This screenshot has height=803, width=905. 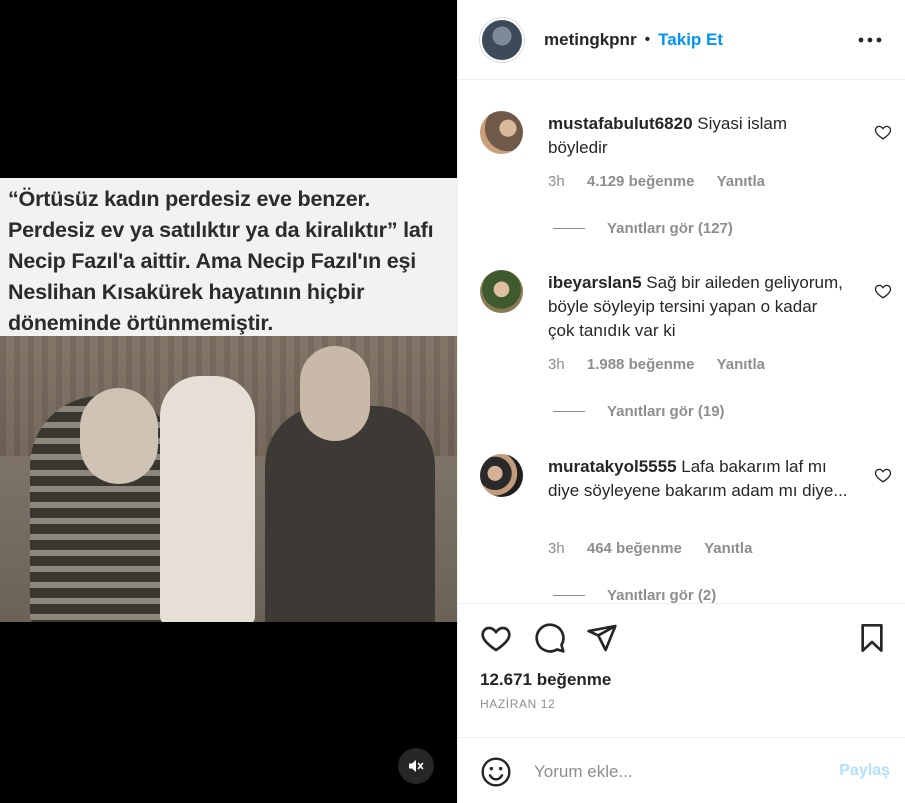 I want to click on follow-button: Takip Et, so click(x=690, y=40).